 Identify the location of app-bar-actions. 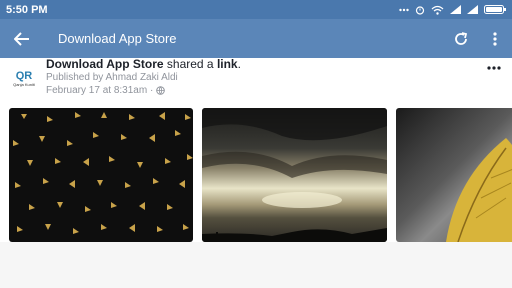
(478, 38).